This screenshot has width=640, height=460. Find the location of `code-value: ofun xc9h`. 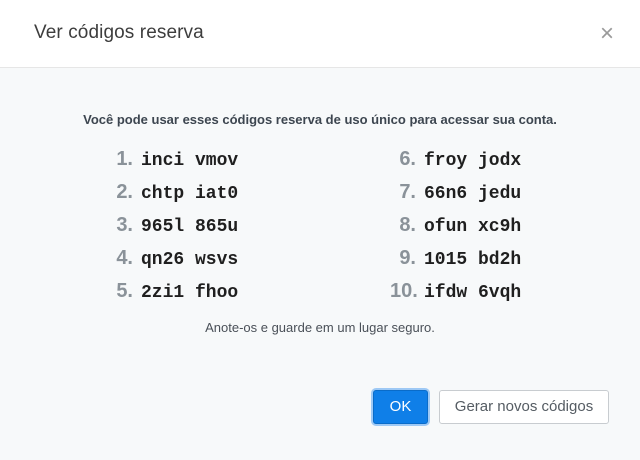

code-value: ofun xc9h is located at coordinates (473, 227).